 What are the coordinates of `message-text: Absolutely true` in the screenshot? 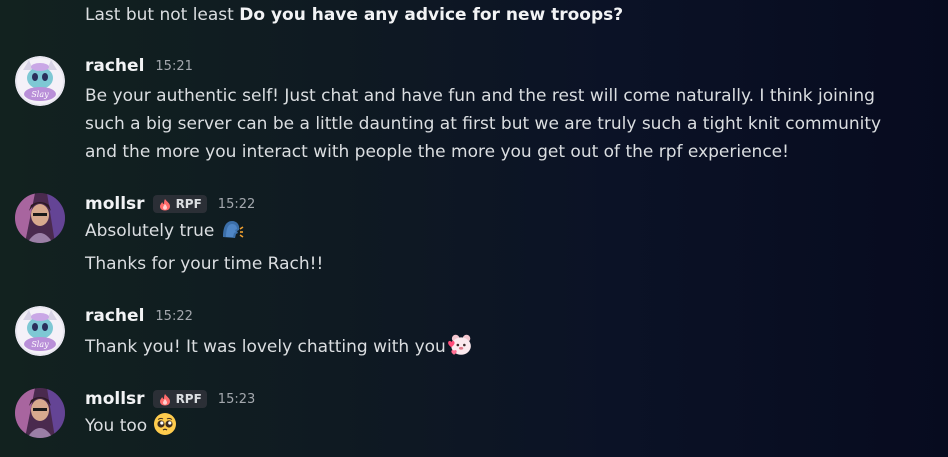 It's located at (501, 231).